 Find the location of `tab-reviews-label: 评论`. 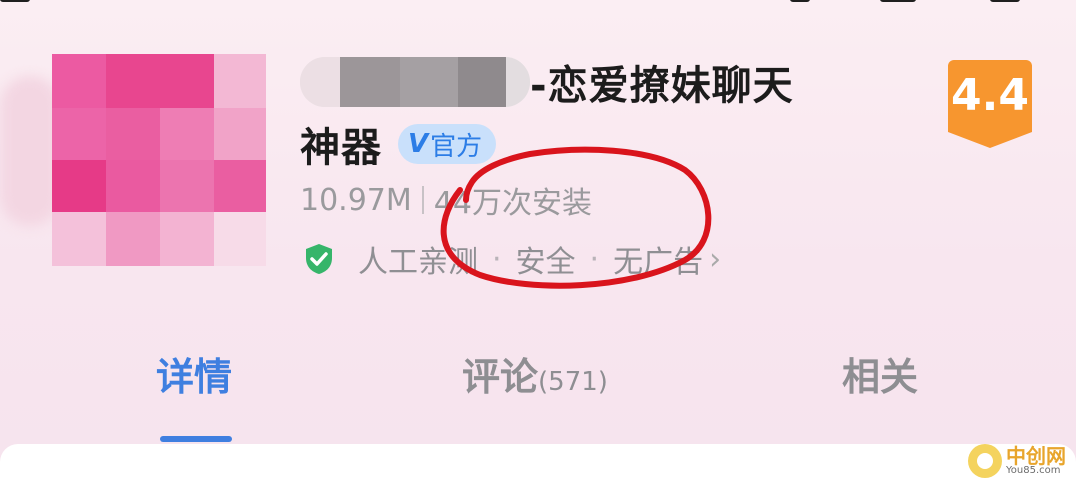

tab-reviews-label: 评论 is located at coordinates (500, 377).